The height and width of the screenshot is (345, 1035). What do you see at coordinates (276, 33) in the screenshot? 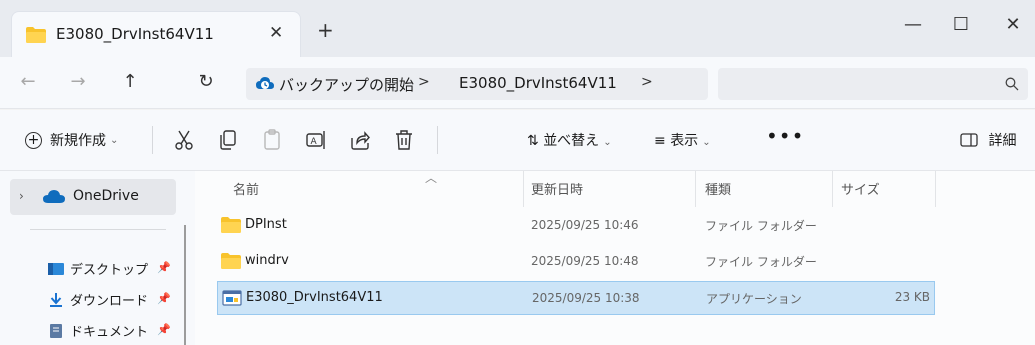
I see `tab-close-button: ✕` at bounding box center [276, 33].